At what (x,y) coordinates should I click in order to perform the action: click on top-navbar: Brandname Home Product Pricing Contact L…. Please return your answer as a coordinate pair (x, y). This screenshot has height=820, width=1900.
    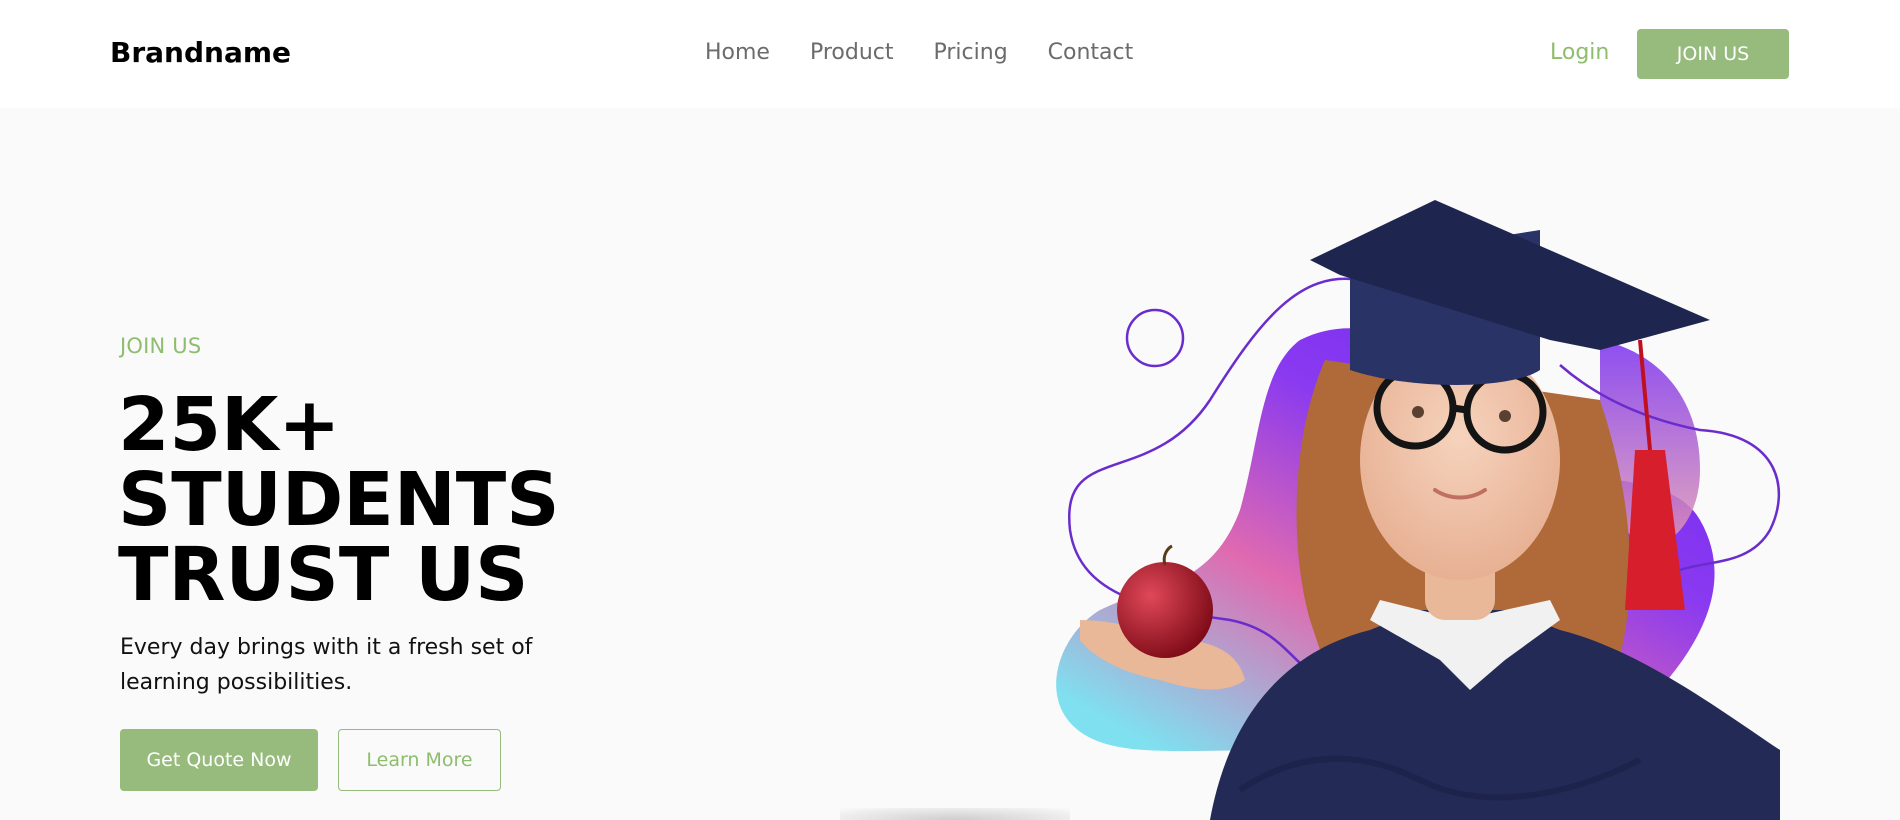
    Looking at the image, I should click on (950, 54).